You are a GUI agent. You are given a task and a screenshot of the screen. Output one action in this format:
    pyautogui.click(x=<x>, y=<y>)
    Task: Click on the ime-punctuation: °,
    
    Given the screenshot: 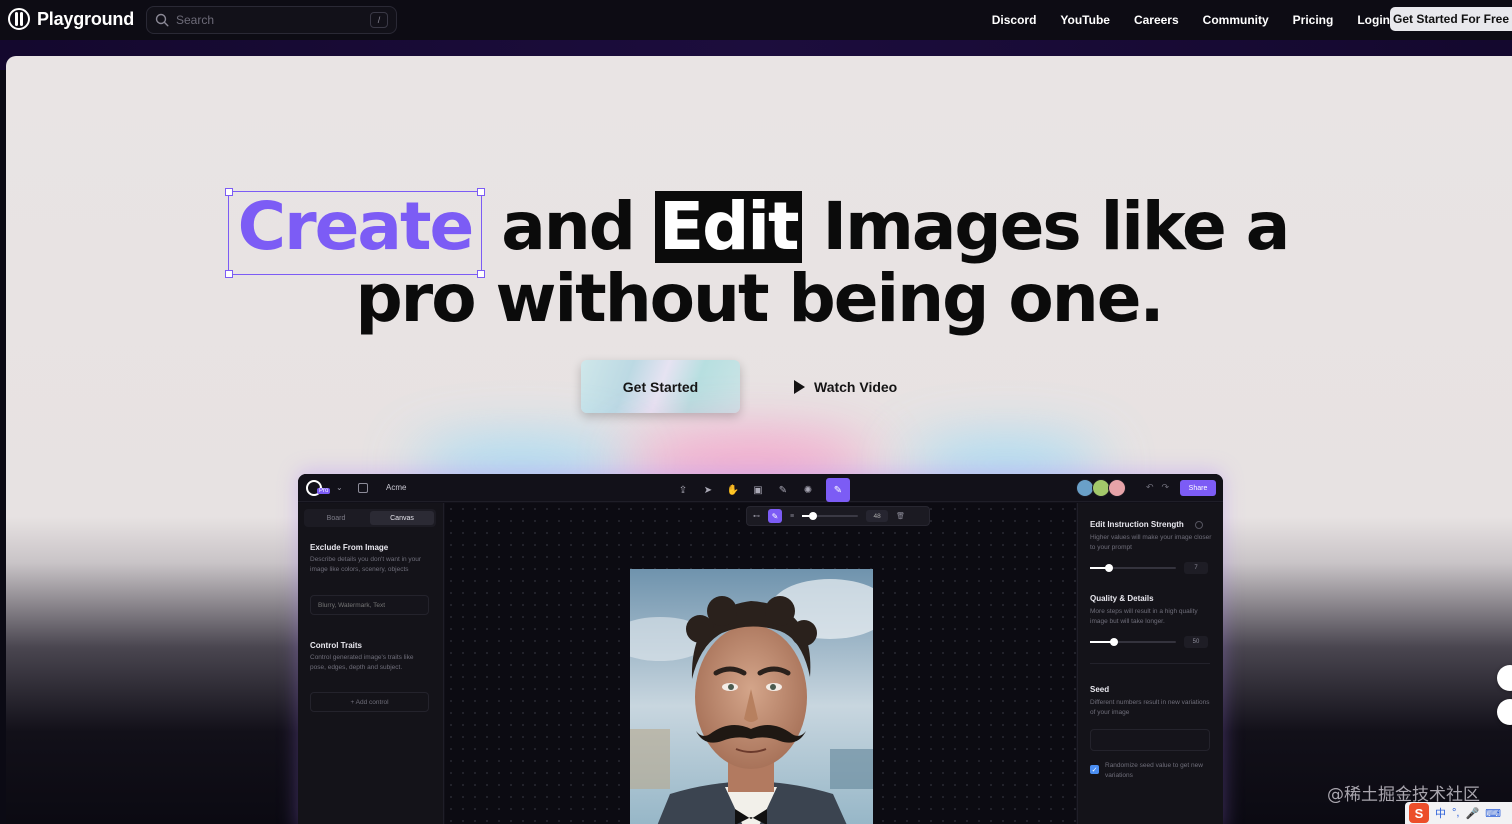 What is the action you would take?
    pyautogui.click(x=1455, y=813)
    